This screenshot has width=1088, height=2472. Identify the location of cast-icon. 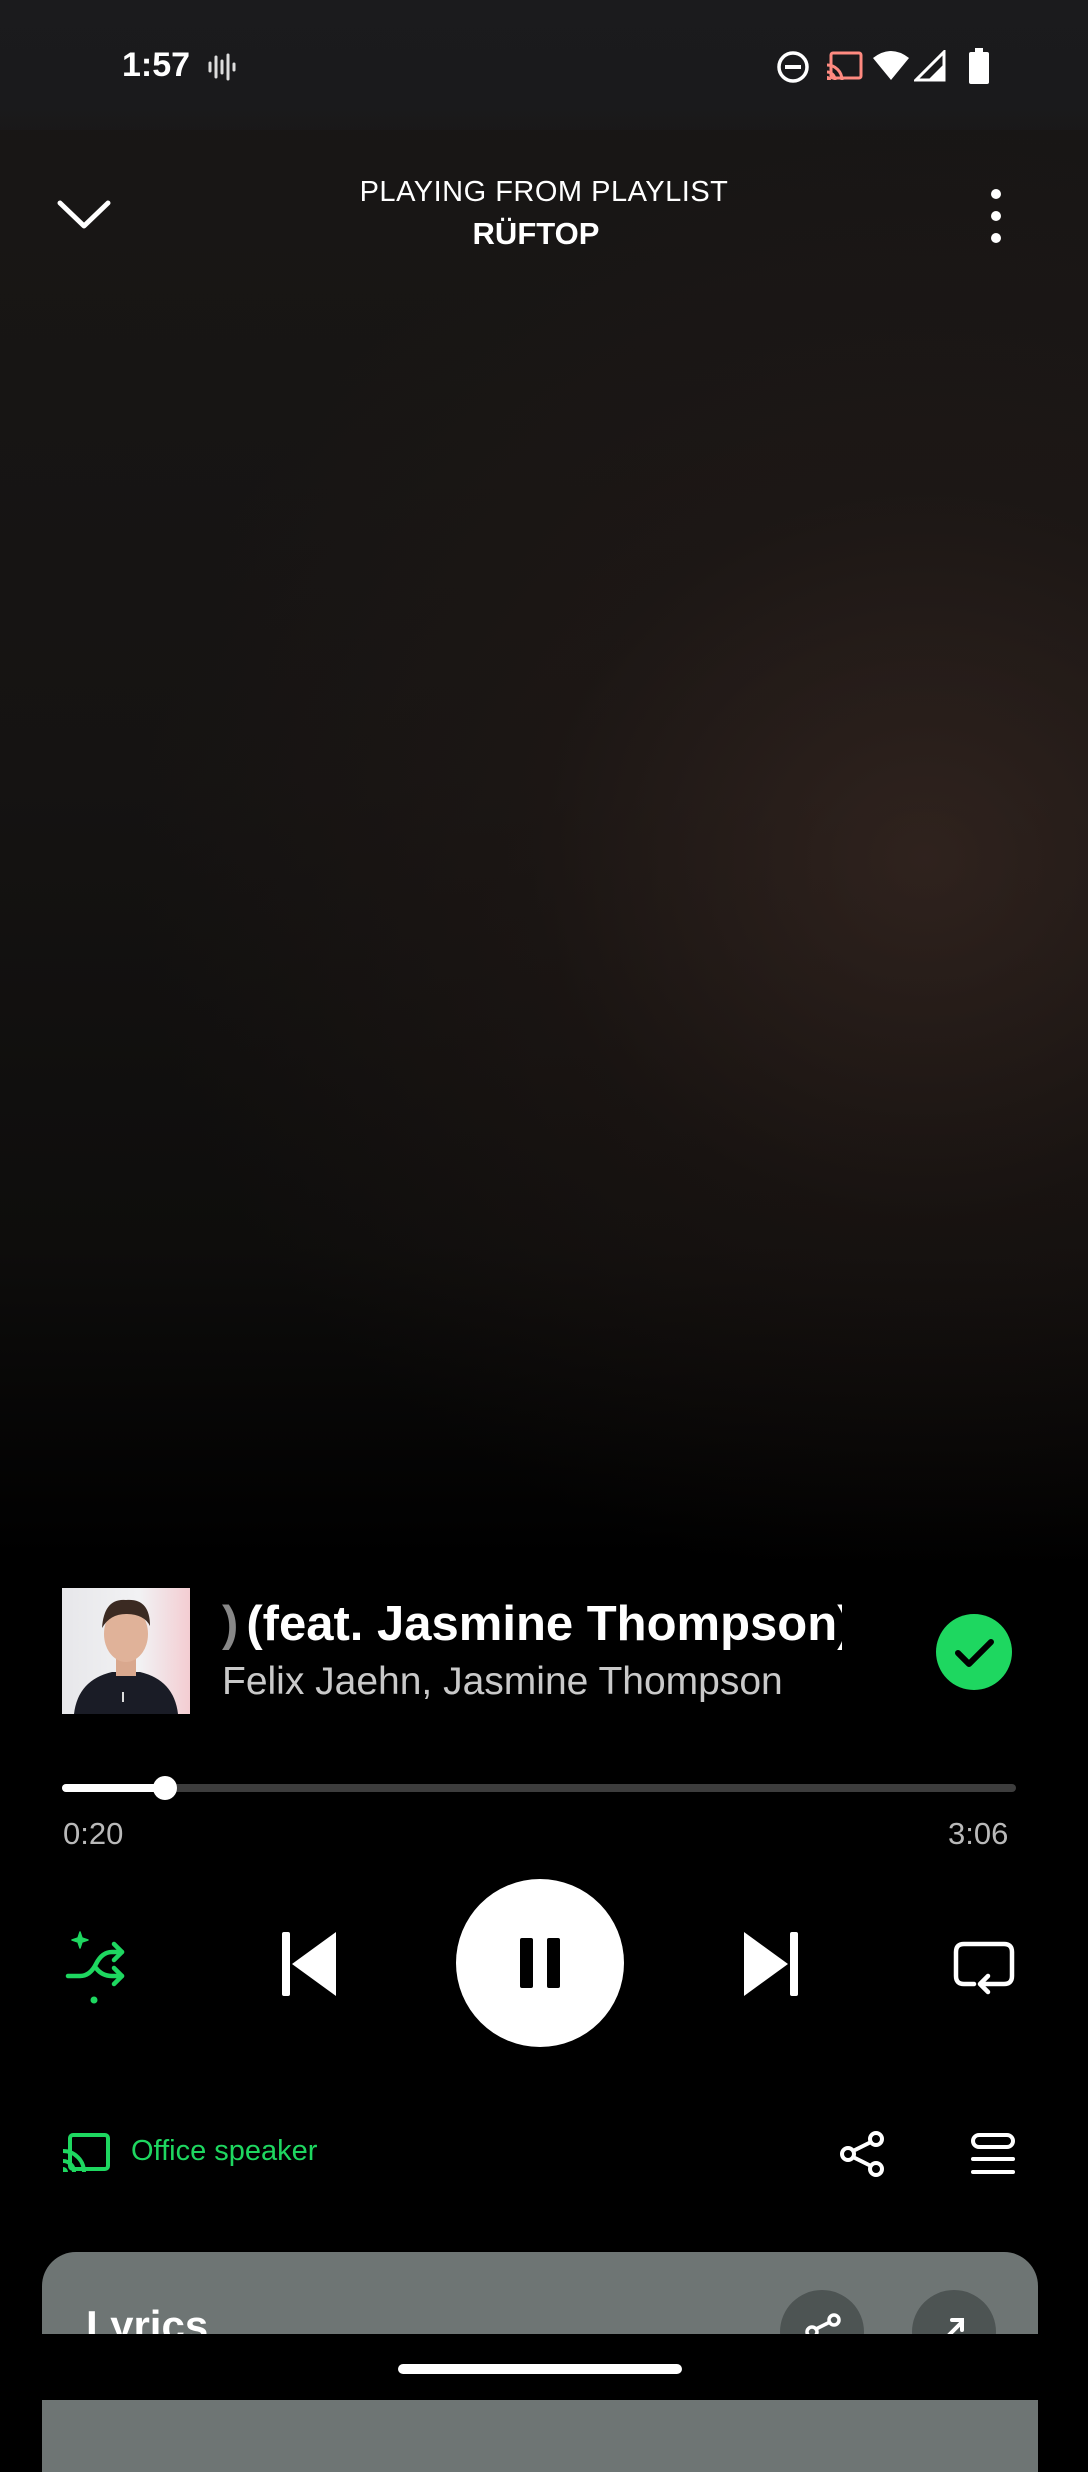
(844, 66).